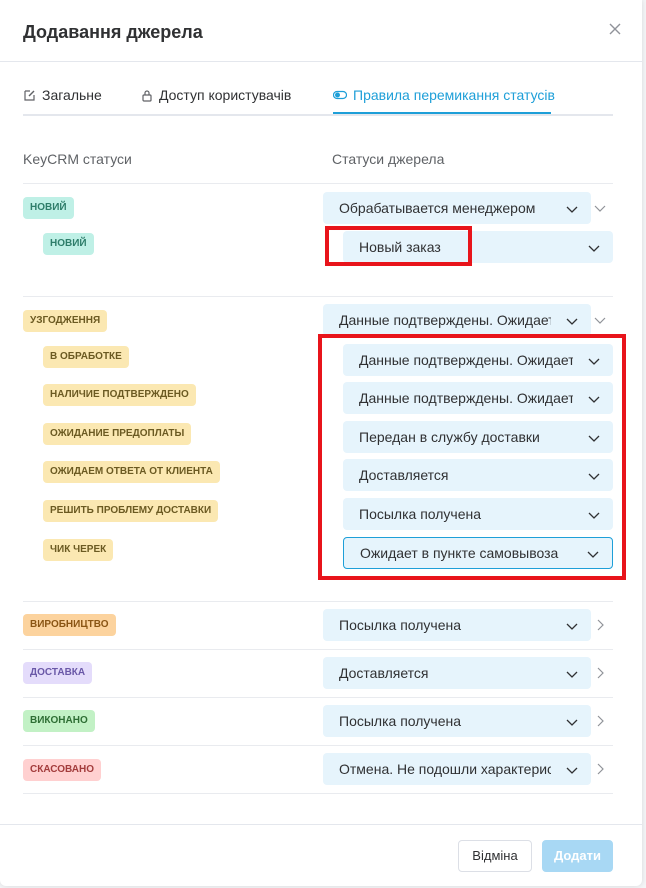 The height and width of the screenshot is (888, 646). What do you see at coordinates (445, 320) in the screenshot?
I see `select-value: Данные подтверждены. Ожидает отп` at bounding box center [445, 320].